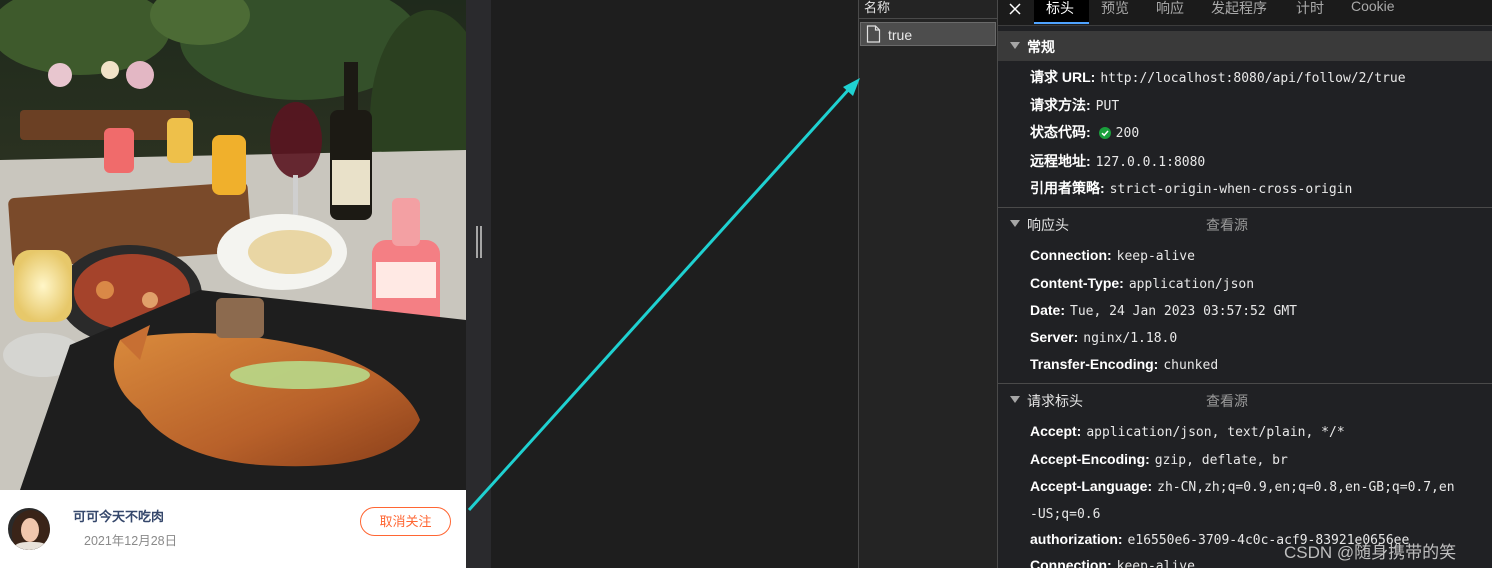 The width and height of the screenshot is (1492, 568). I want to click on watermark: CSDN @随身携带的笑, so click(1370, 552).